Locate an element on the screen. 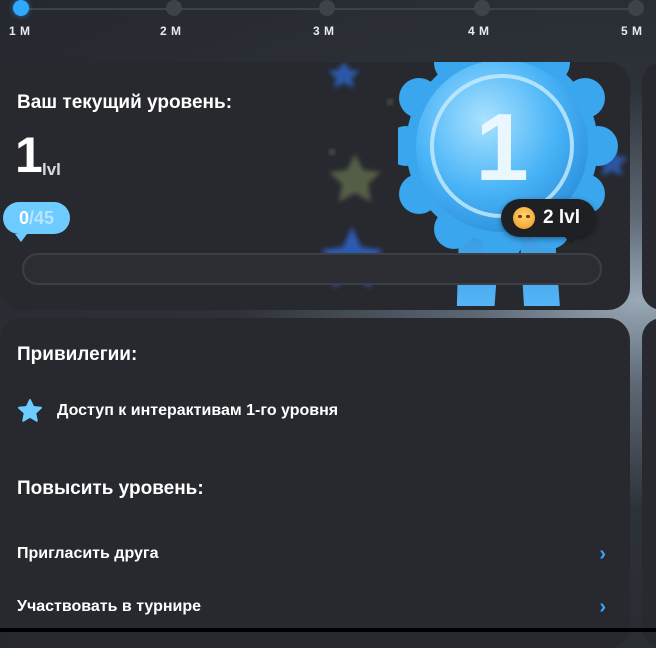 This screenshot has width=656, height=648. join-tournament-link: Участвовать в турнире › is located at coordinates (311, 607).